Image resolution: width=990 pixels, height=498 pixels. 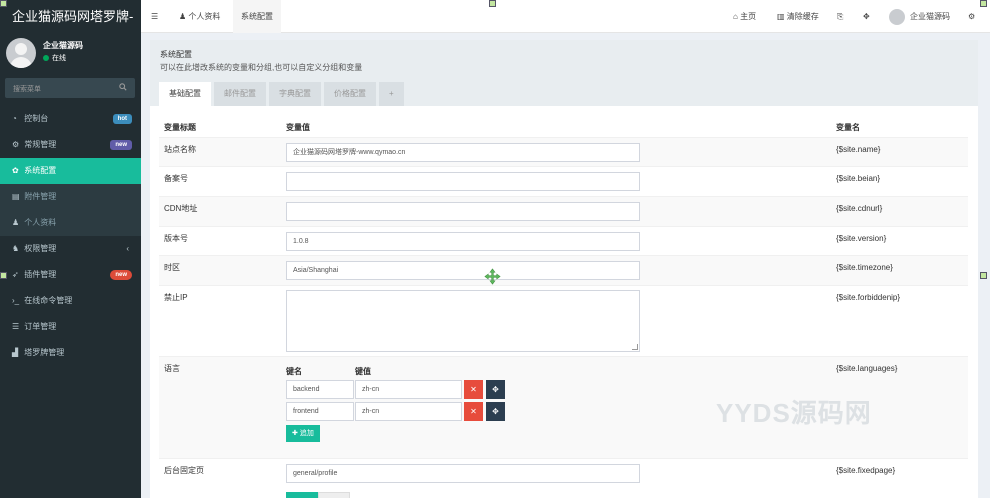 I want to click on user-status: 在线, so click(x=54, y=58).